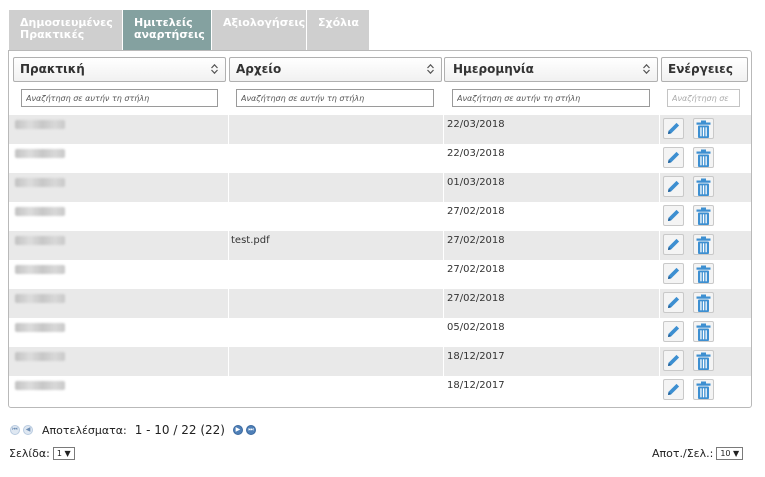 The image size is (765, 477). I want to click on table-row: 01/03/2018, so click(380, 187).